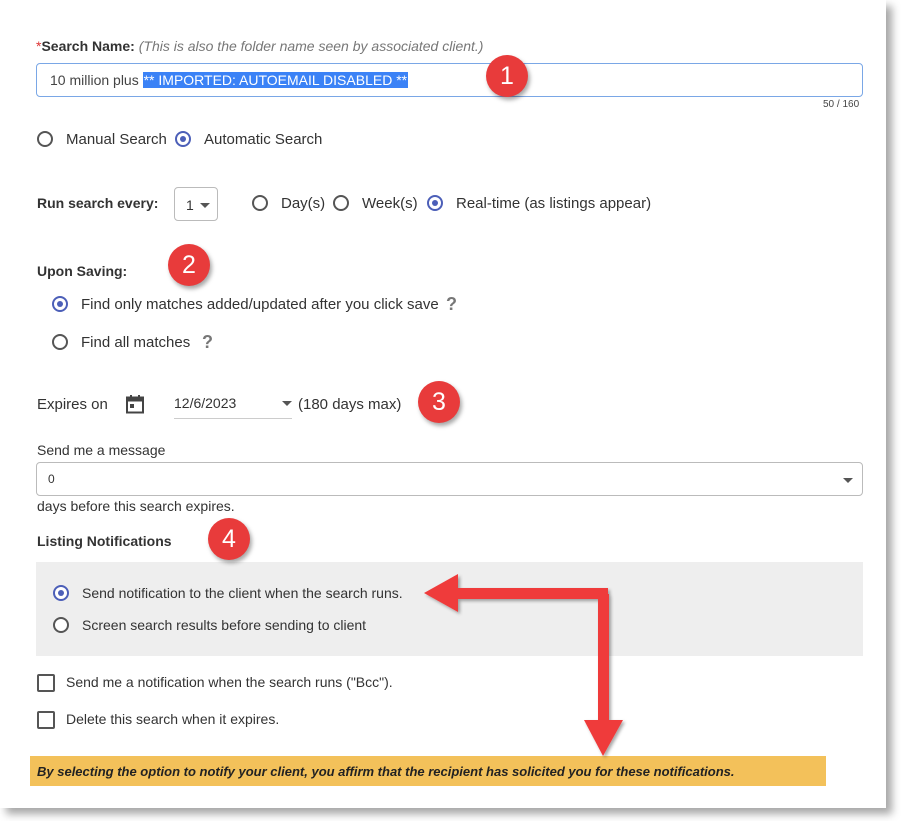 This screenshot has height=821, width=901. What do you see at coordinates (189, 265) in the screenshot?
I see `badge-2: 2` at bounding box center [189, 265].